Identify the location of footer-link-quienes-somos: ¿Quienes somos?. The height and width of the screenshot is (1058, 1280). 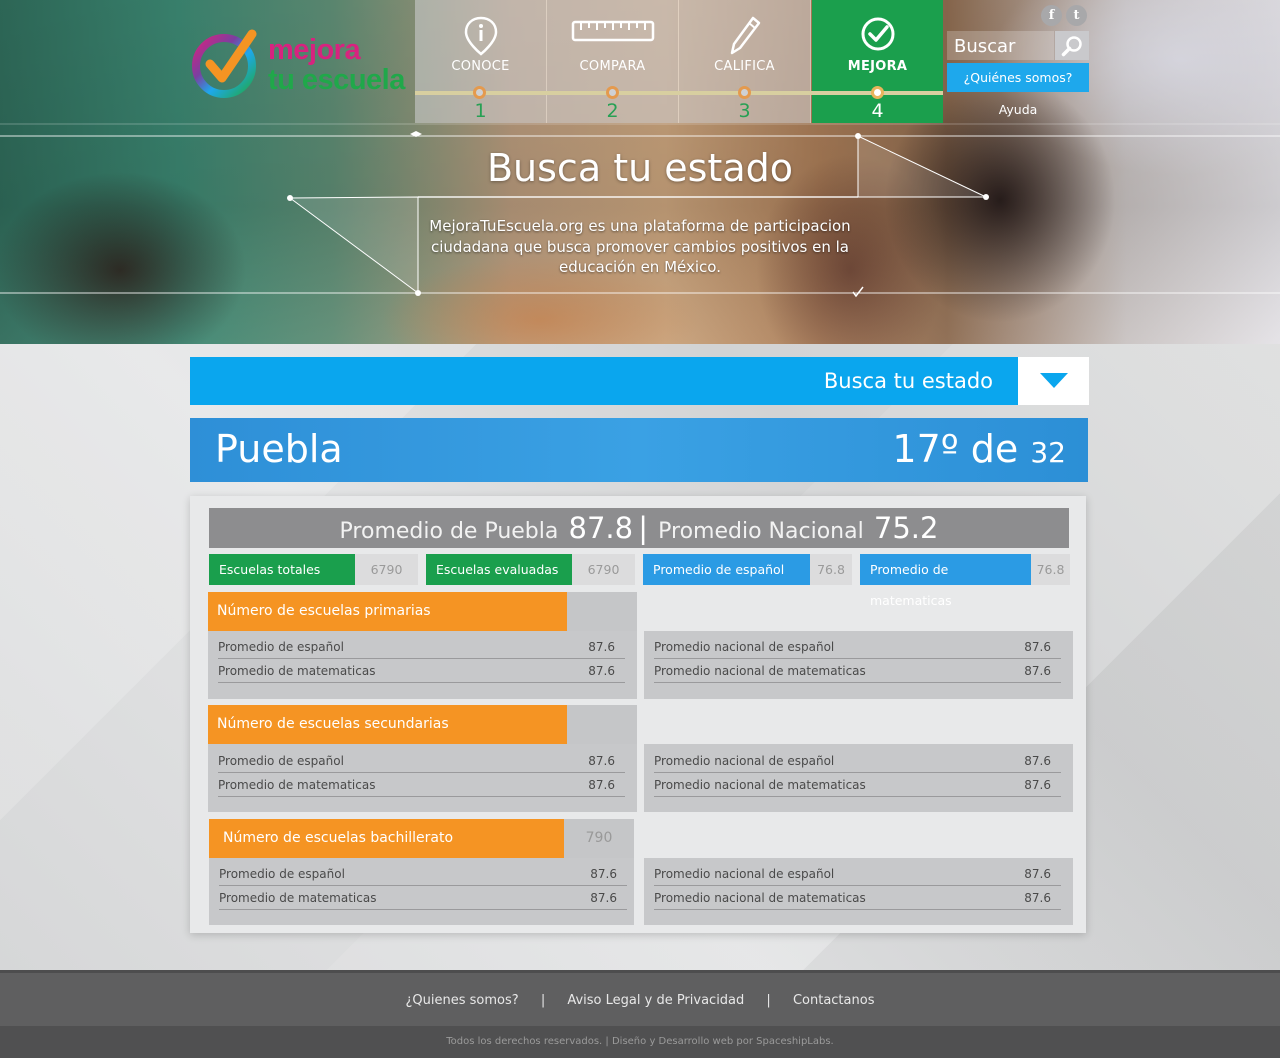
(462, 1000).